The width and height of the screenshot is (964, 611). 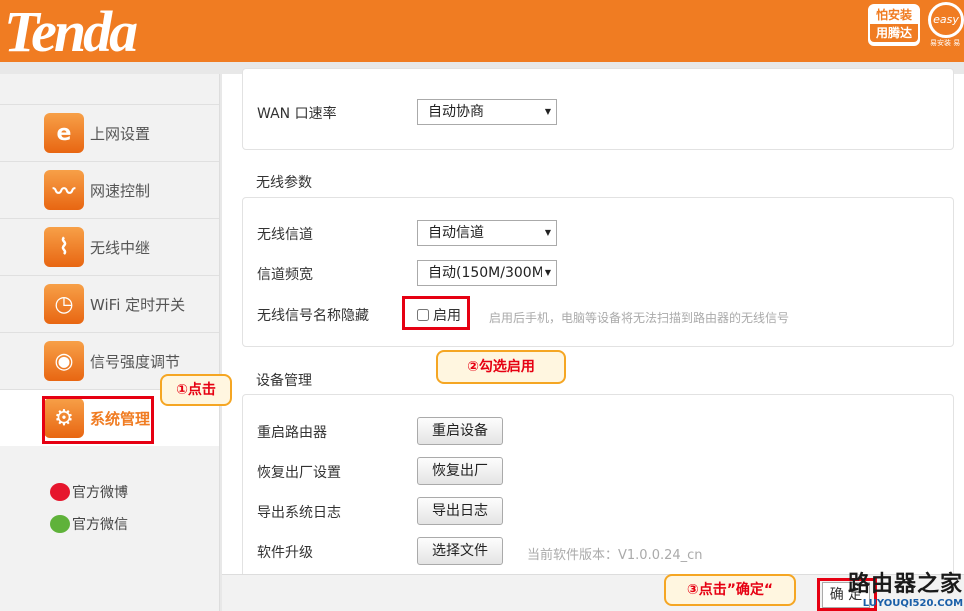 I want to click on site-watermark: 路由器之家 LUYOUQI520.COM, so click(x=905, y=587).